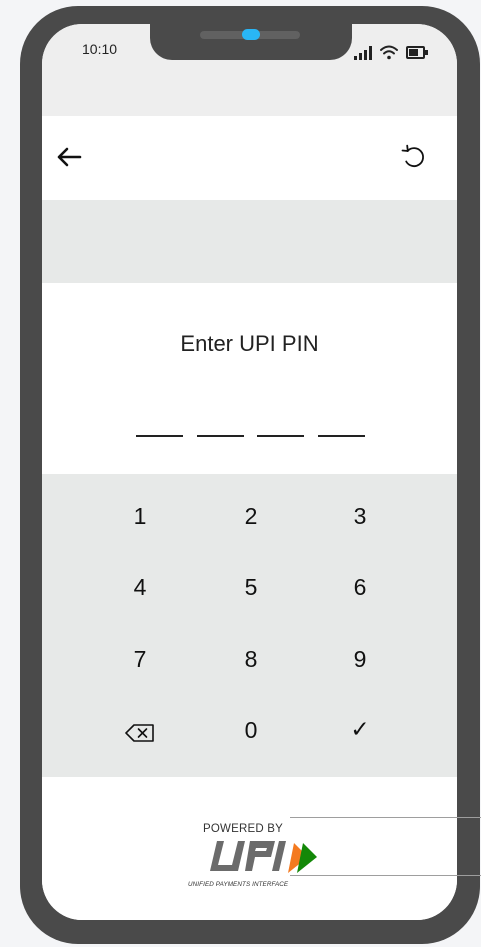  Describe the element at coordinates (249, 241) in the screenshot. I see `info-band` at that location.